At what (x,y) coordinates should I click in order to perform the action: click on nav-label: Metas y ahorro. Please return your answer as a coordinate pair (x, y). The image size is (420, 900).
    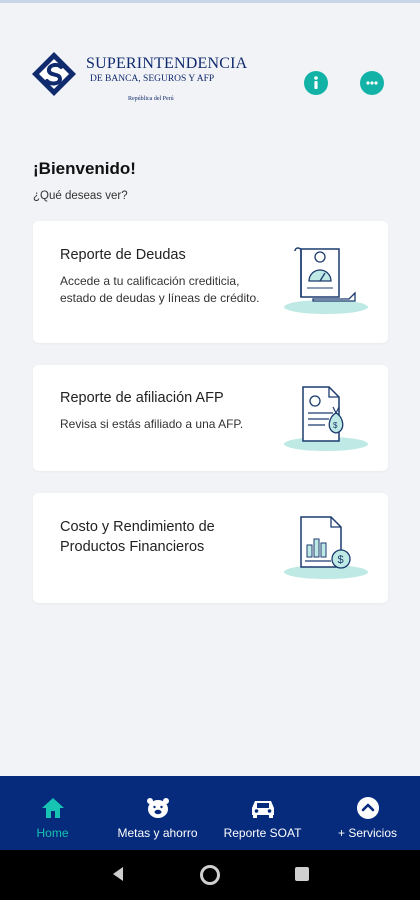
    Looking at the image, I should click on (157, 833).